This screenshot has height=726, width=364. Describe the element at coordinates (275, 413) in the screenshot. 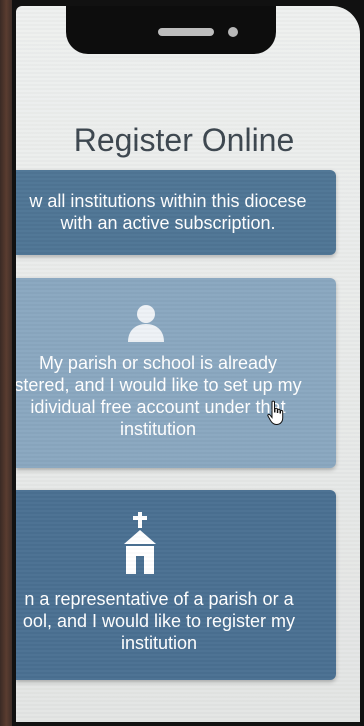

I see `hand-cursor-icon` at that location.